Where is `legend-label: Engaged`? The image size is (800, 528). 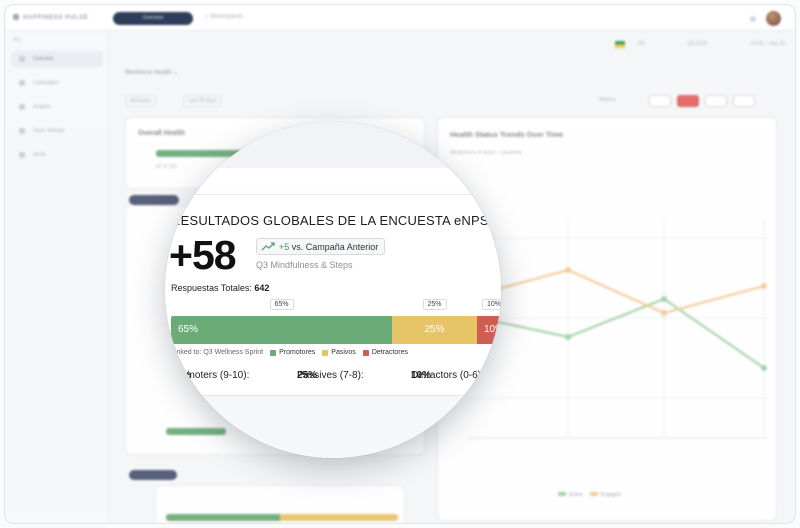 legend-label: Engaged is located at coordinates (610, 495).